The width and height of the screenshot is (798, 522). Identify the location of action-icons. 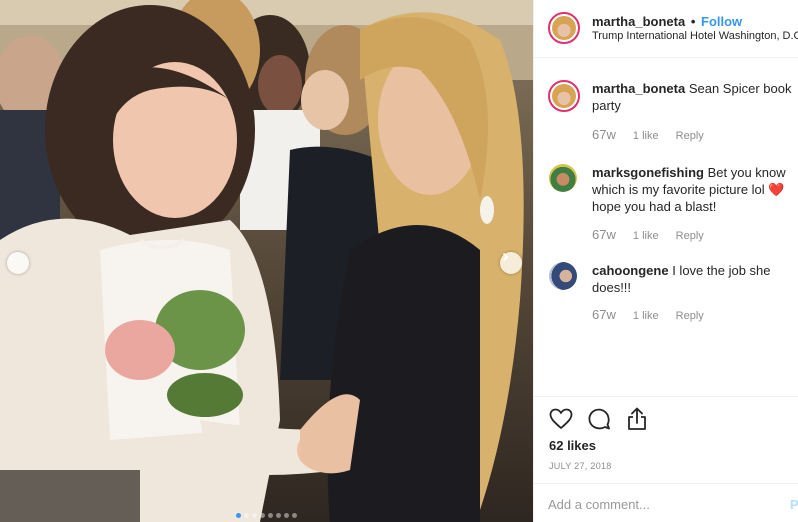
(599, 419).